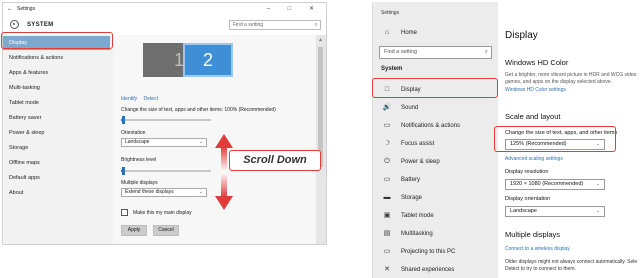  Describe the element at coordinates (164, 192) in the screenshot. I see `multiple-displays-dropdown: Extend these displays ⌄` at that location.